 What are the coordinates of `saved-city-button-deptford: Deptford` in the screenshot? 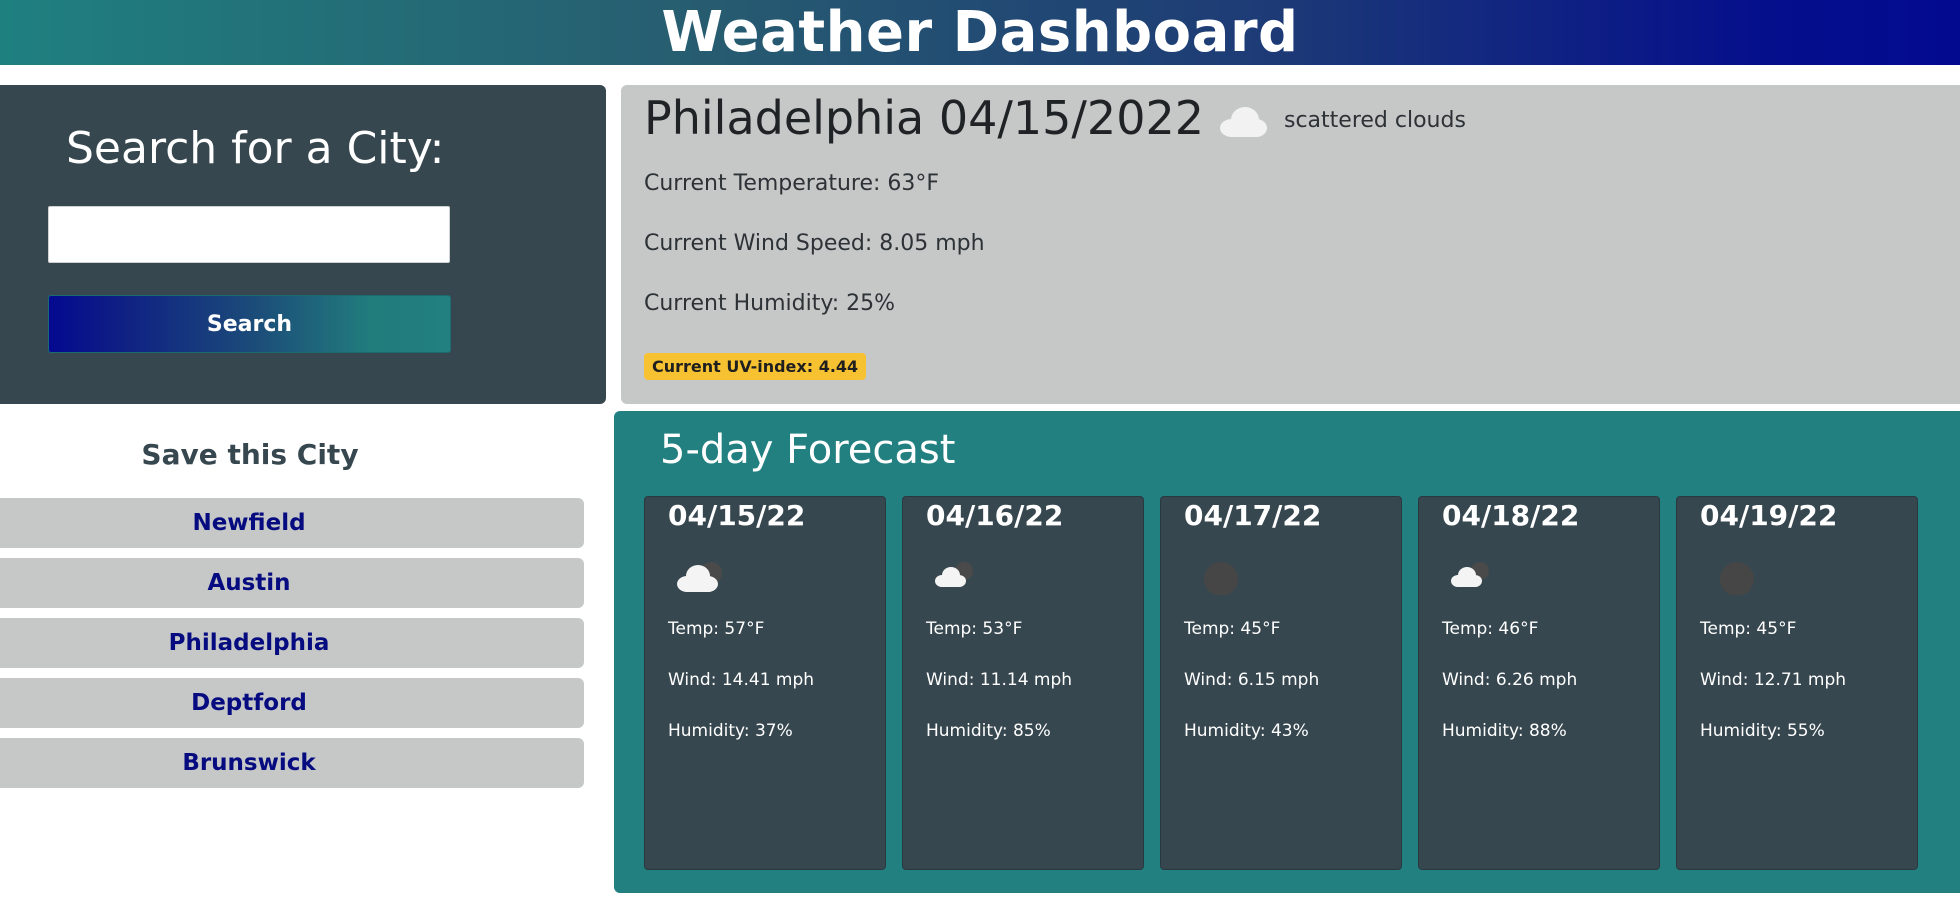 It's located at (292, 703).